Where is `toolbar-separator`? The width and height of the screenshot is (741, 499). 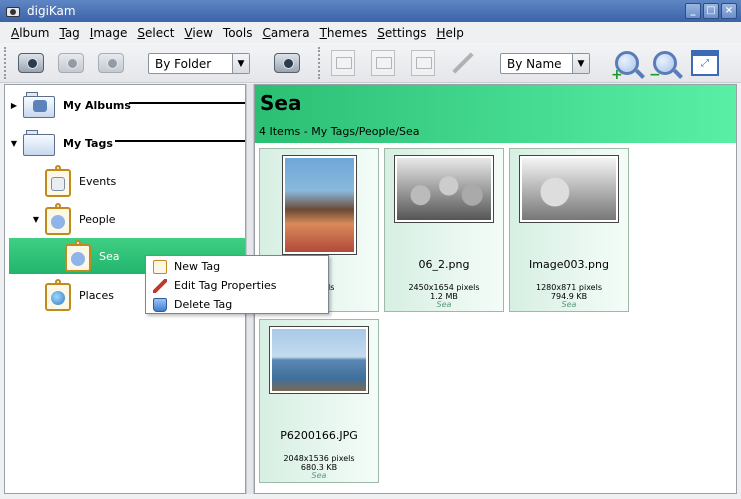
toolbar-separator is located at coordinates (320, 63).